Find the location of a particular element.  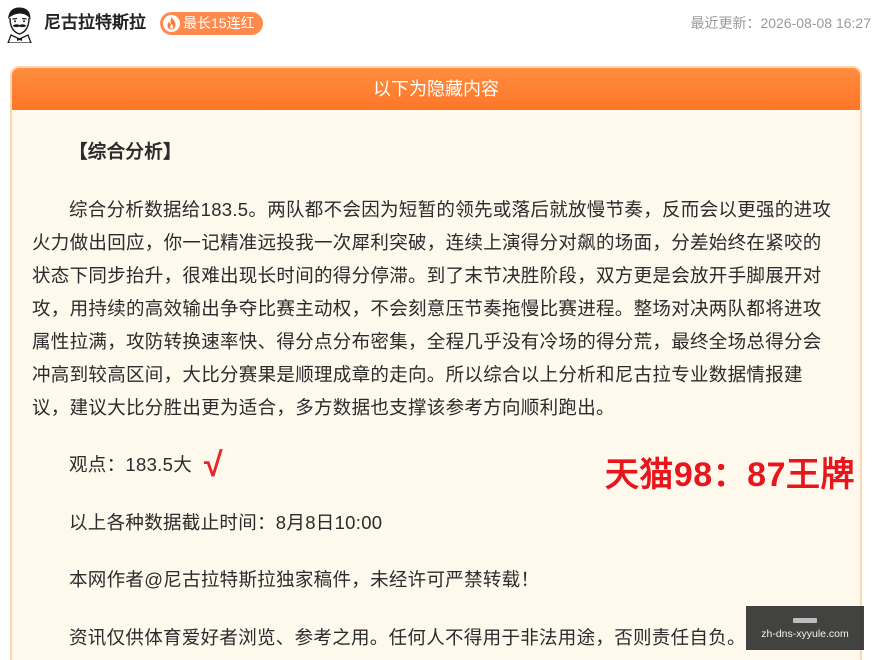

flame-icon is located at coordinates (171, 23).